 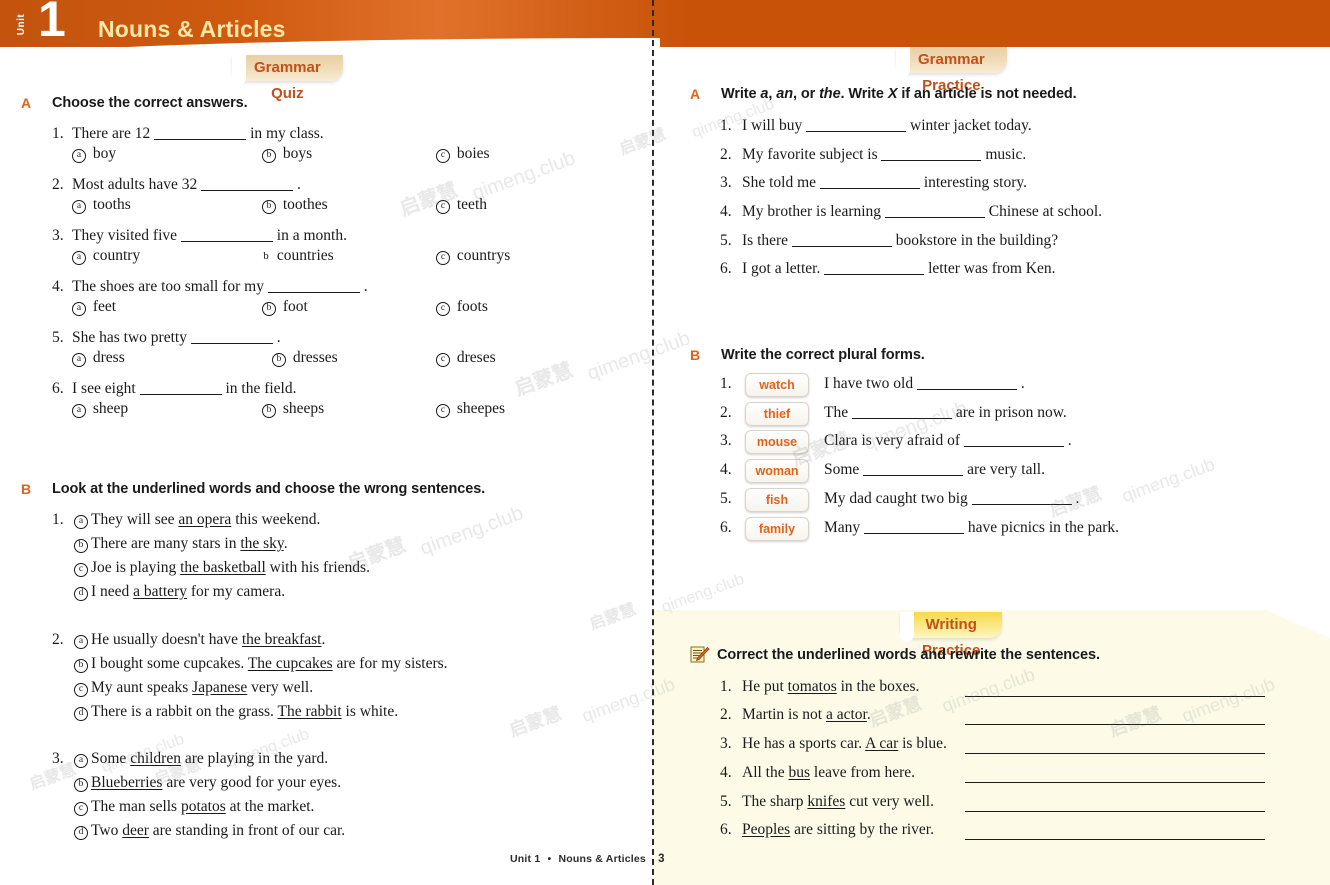 What do you see at coordinates (285, 307) in the screenshot?
I see `answer-option: b foot` at bounding box center [285, 307].